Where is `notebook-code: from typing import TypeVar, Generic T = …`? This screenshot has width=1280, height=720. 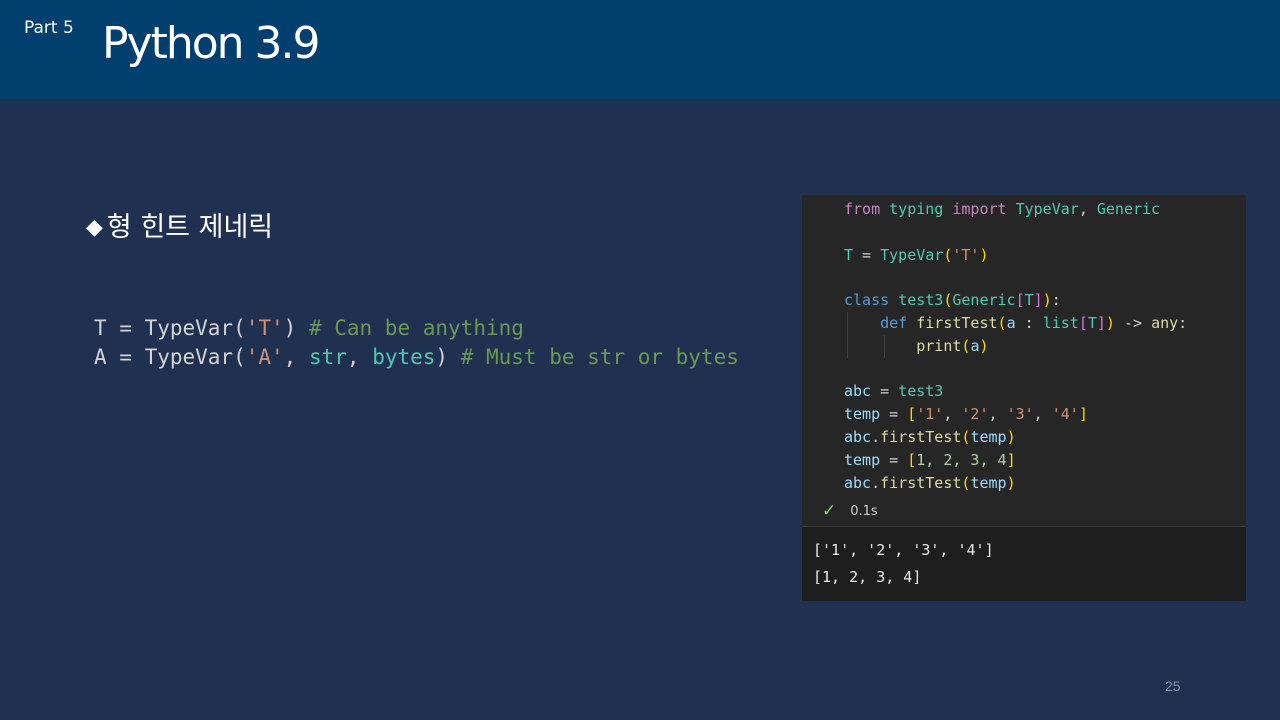
notebook-code: from typing import TypeVar, Generic T = … is located at coordinates (1015, 346).